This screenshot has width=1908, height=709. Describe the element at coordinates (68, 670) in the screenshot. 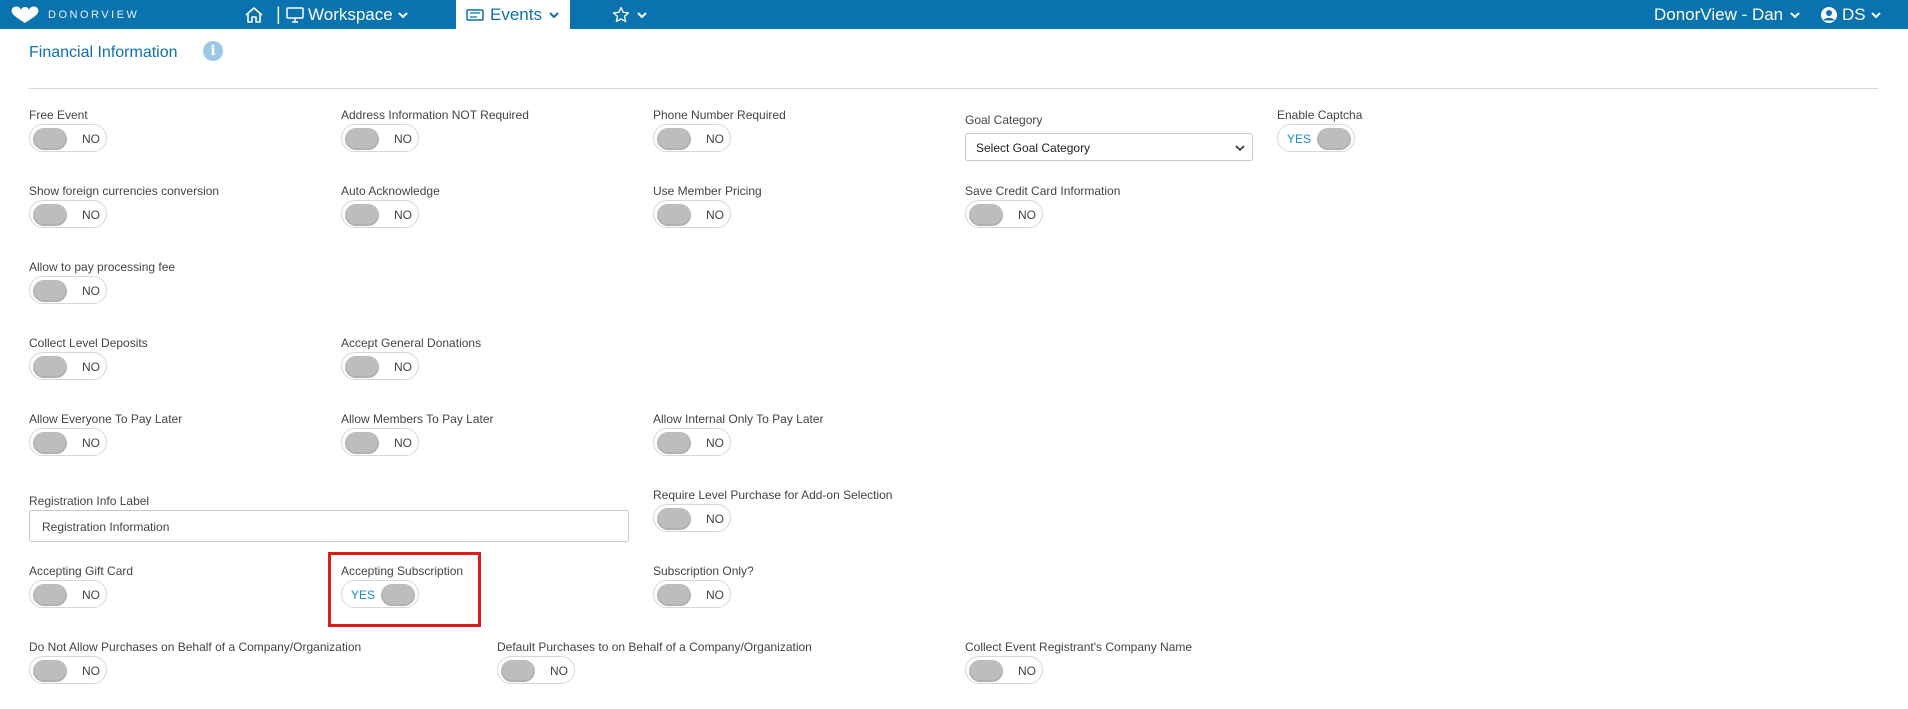

I see `no-behalf-company-toggle: NO` at that location.